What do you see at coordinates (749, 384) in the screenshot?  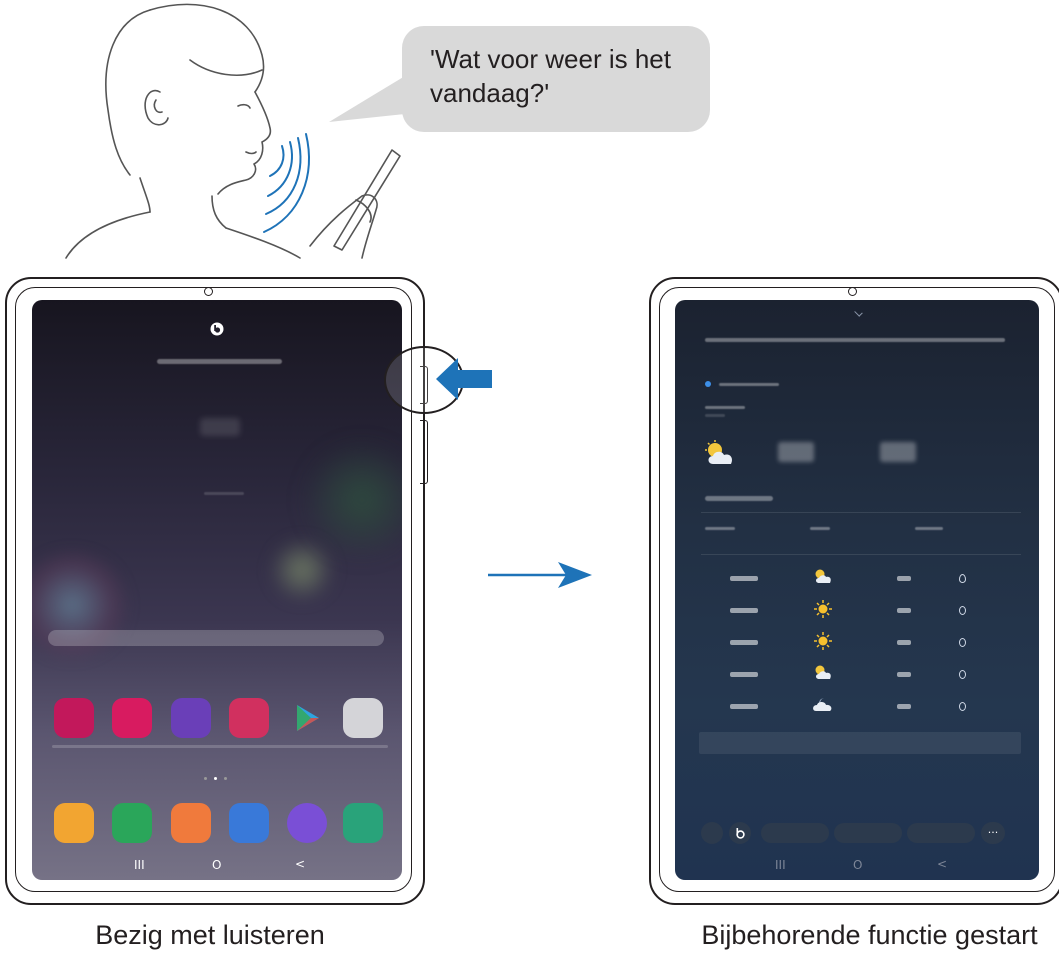 I see `weather-provider-text` at bounding box center [749, 384].